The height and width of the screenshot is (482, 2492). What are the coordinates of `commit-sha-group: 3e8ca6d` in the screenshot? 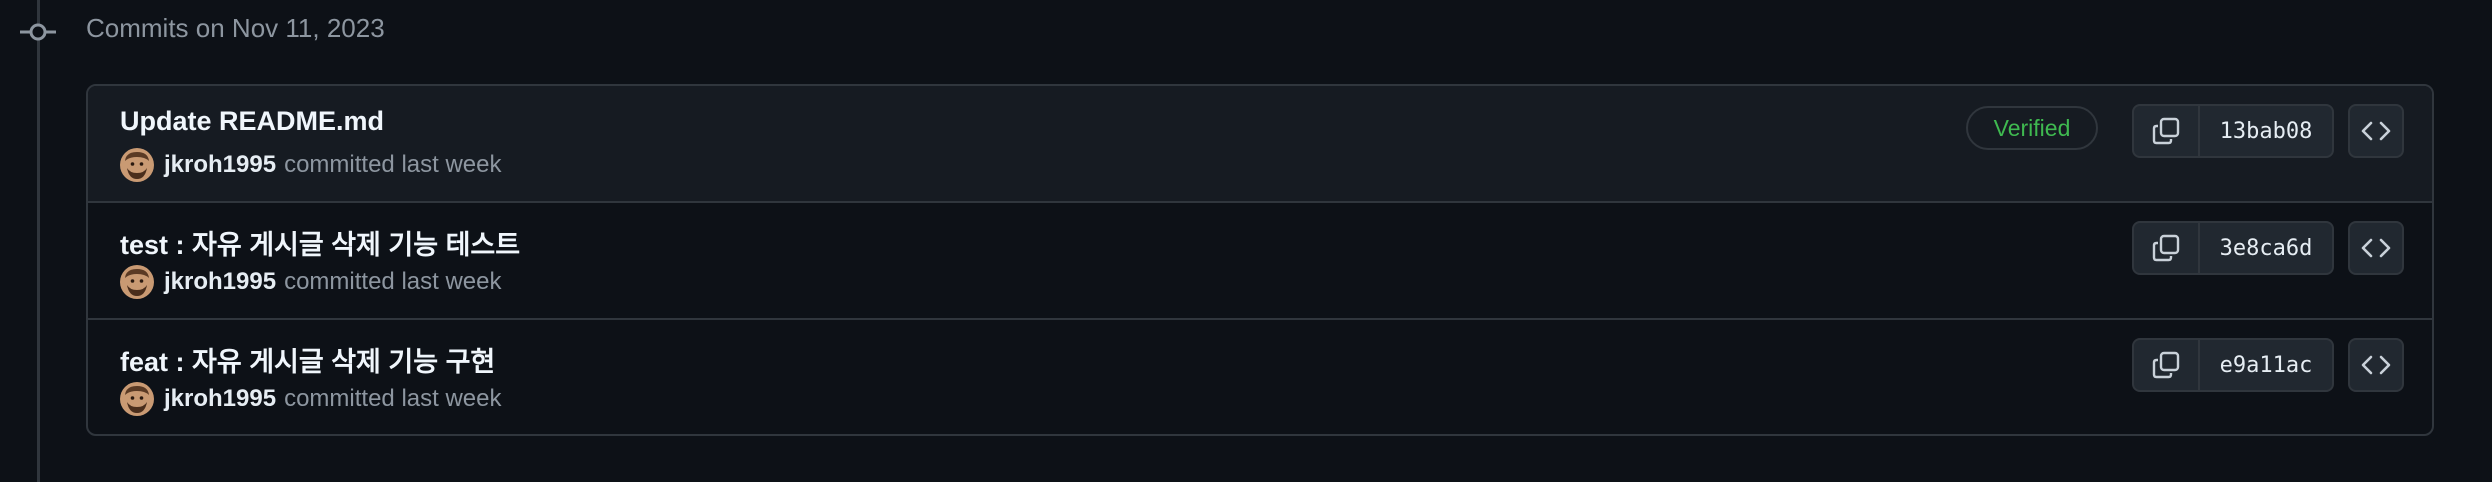 It's located at (2233, 248).